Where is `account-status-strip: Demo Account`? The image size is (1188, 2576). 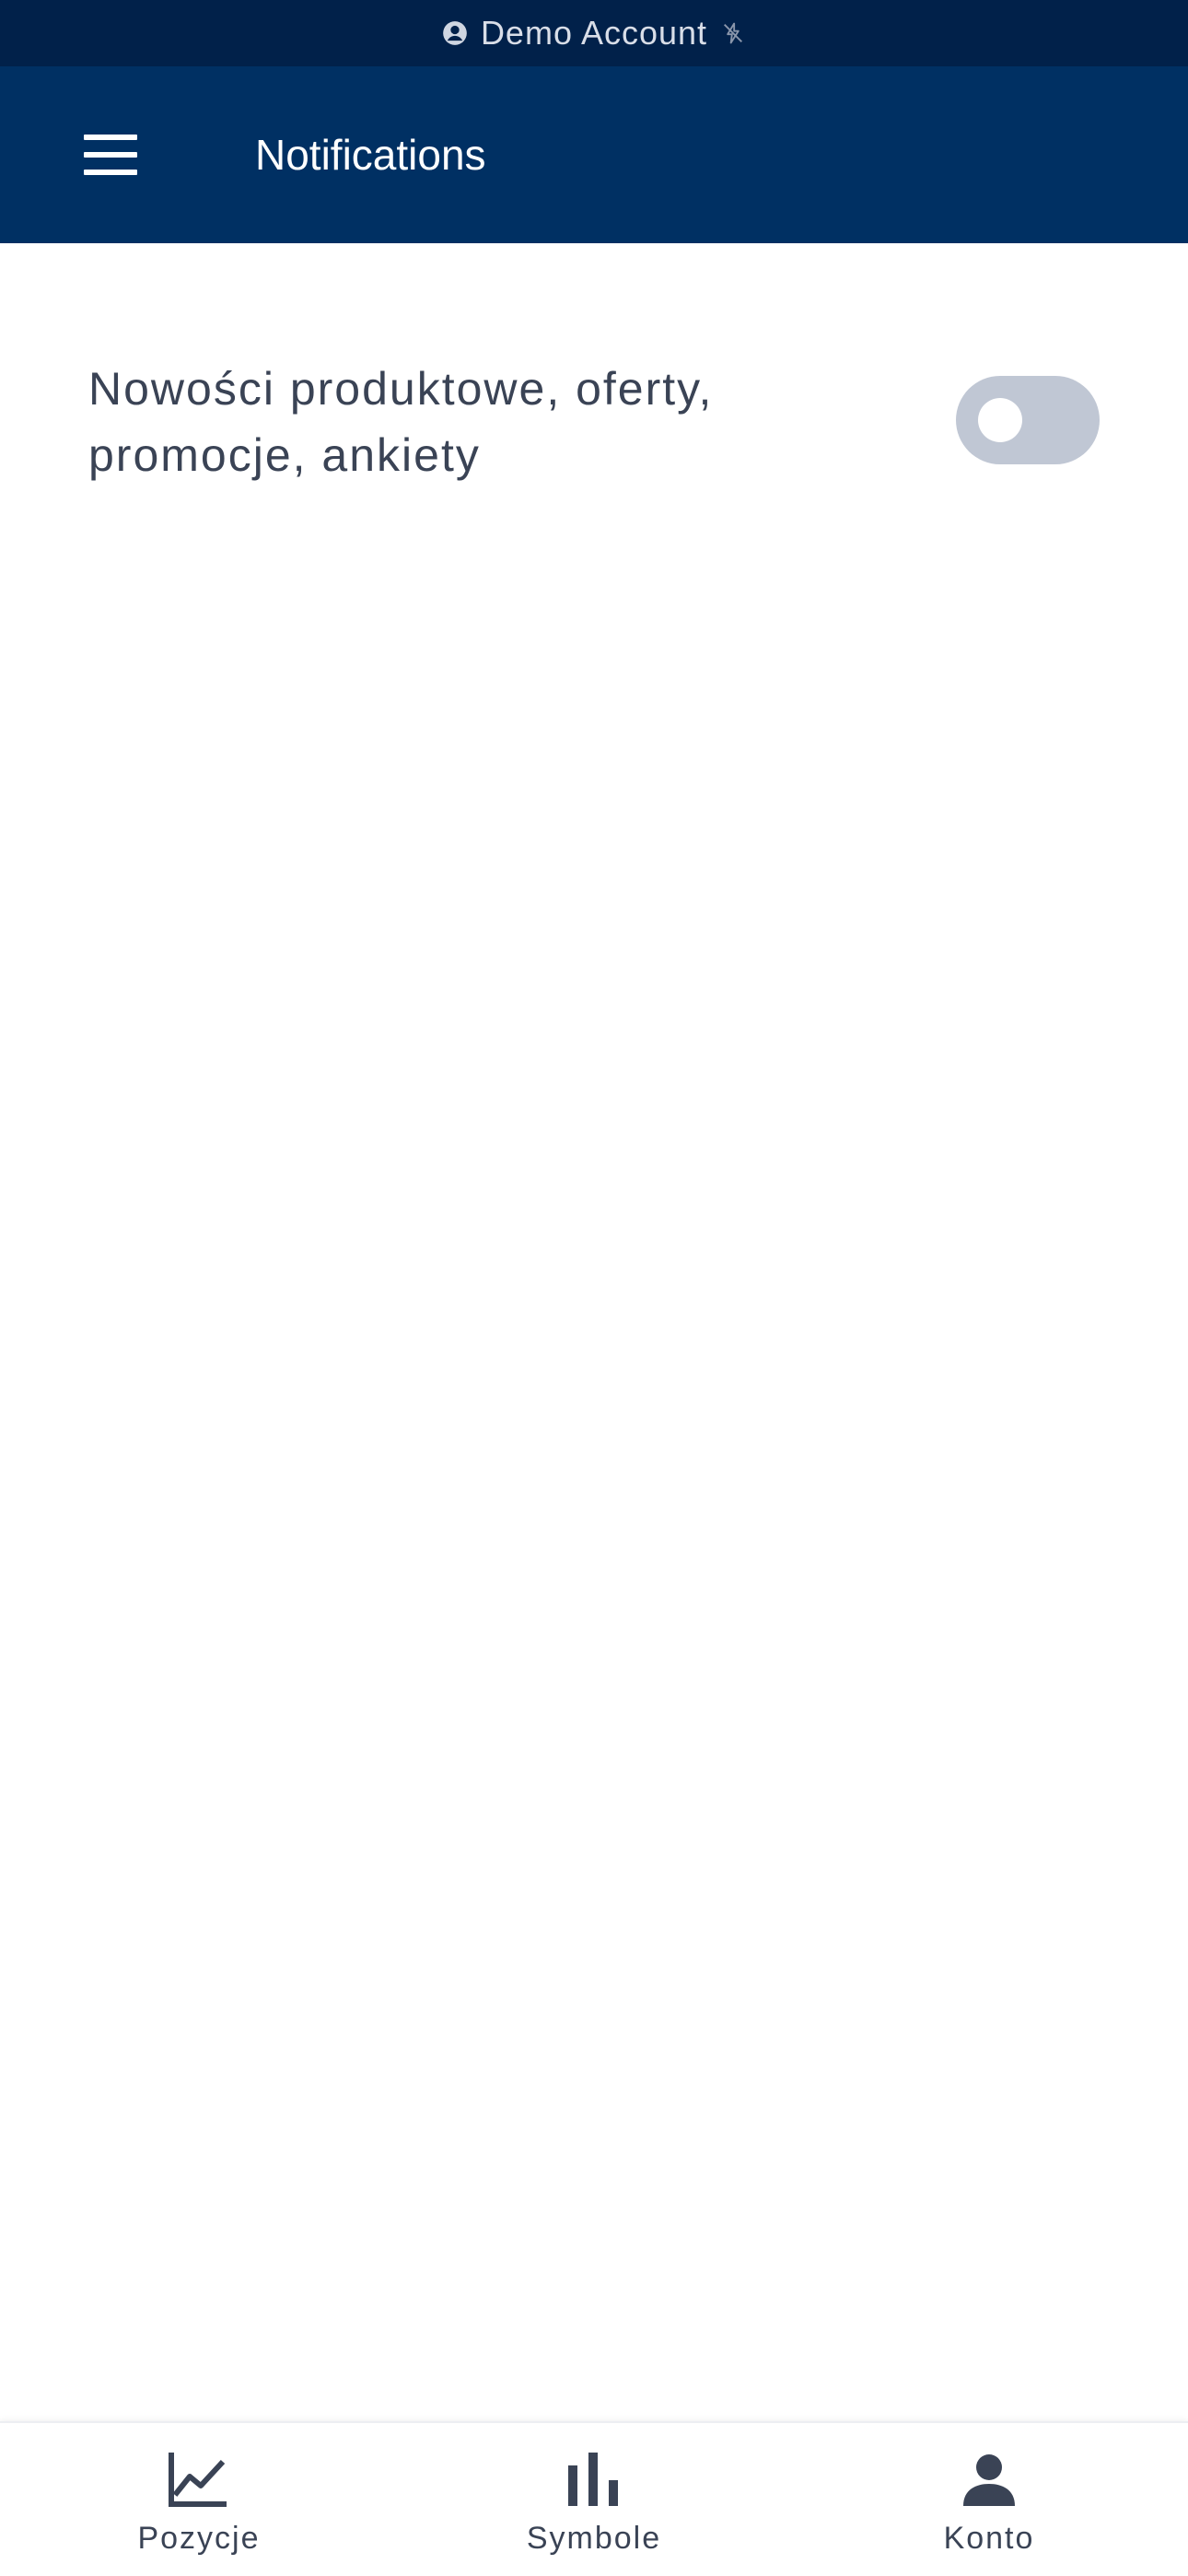 account-status-strip: Demo Account is located at coordinates (594, 33).